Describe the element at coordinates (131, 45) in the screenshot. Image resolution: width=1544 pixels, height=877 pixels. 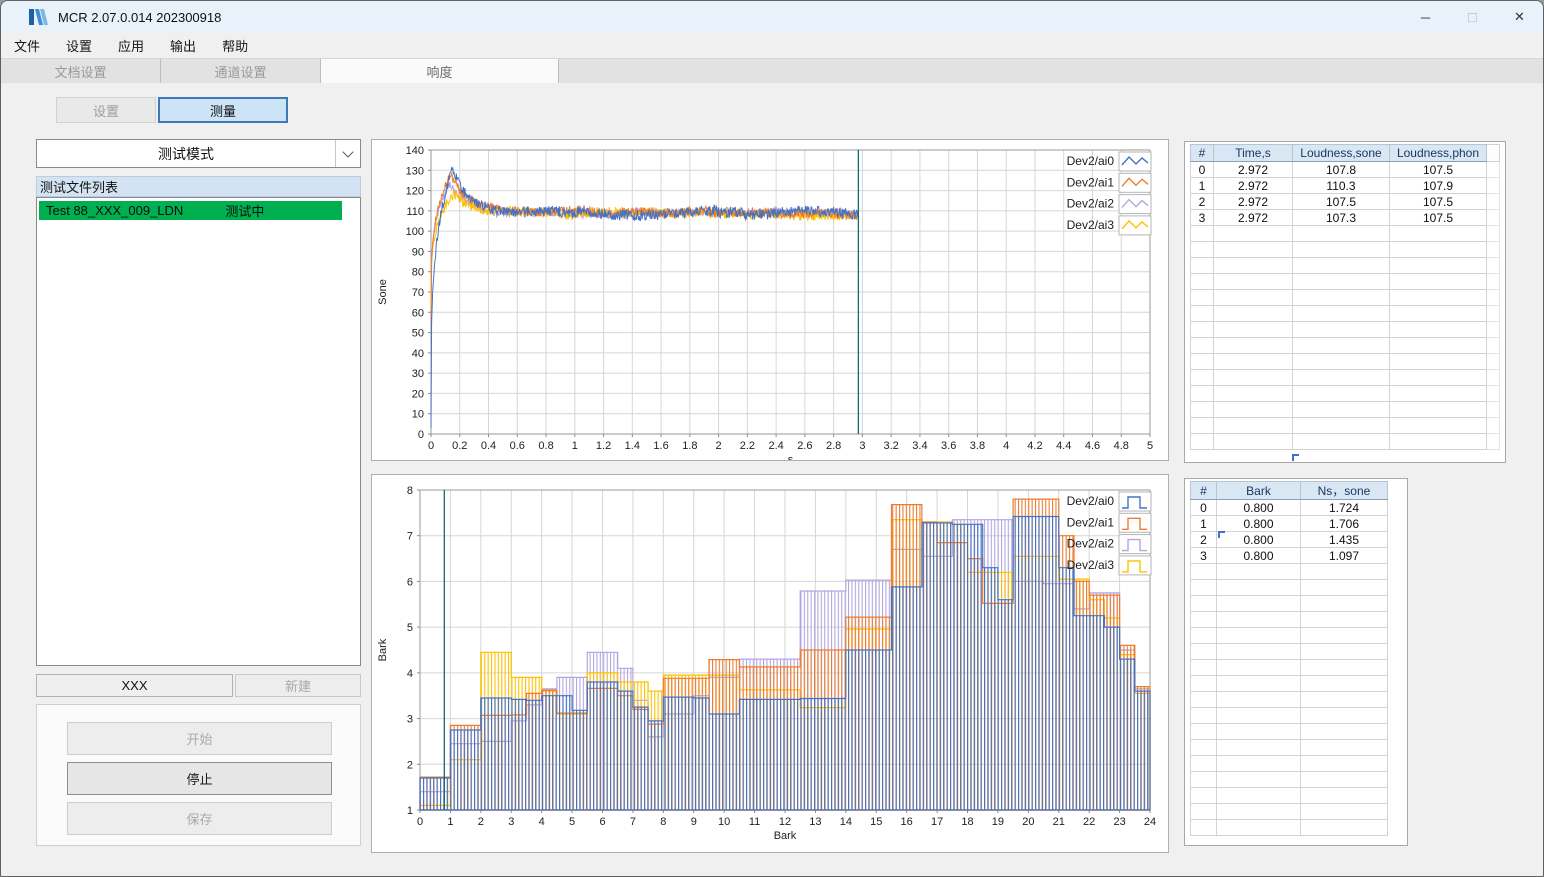
I see `menu-item-2: 应用` at that location.